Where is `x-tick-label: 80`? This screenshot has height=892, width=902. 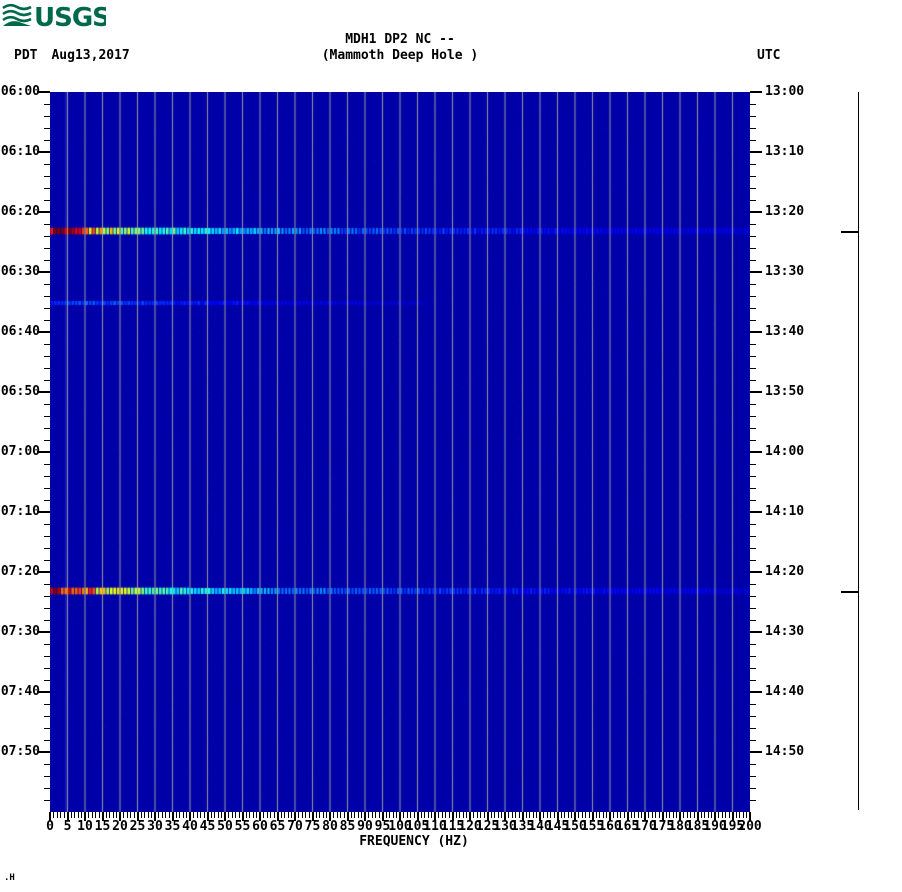 x-tick-label: 80 is located at coordinates (330, 826).